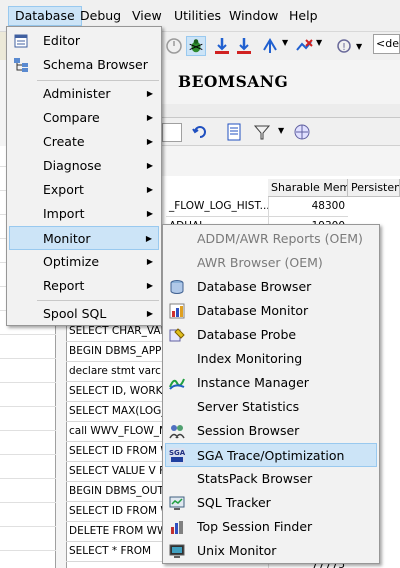 Image resolution: width=400 pixels, height=568 pixels. What do you see at coordinates (197, 16) in the screenshot?
I see `menu-utilities: Utilities` at bounding box center [197, 16].